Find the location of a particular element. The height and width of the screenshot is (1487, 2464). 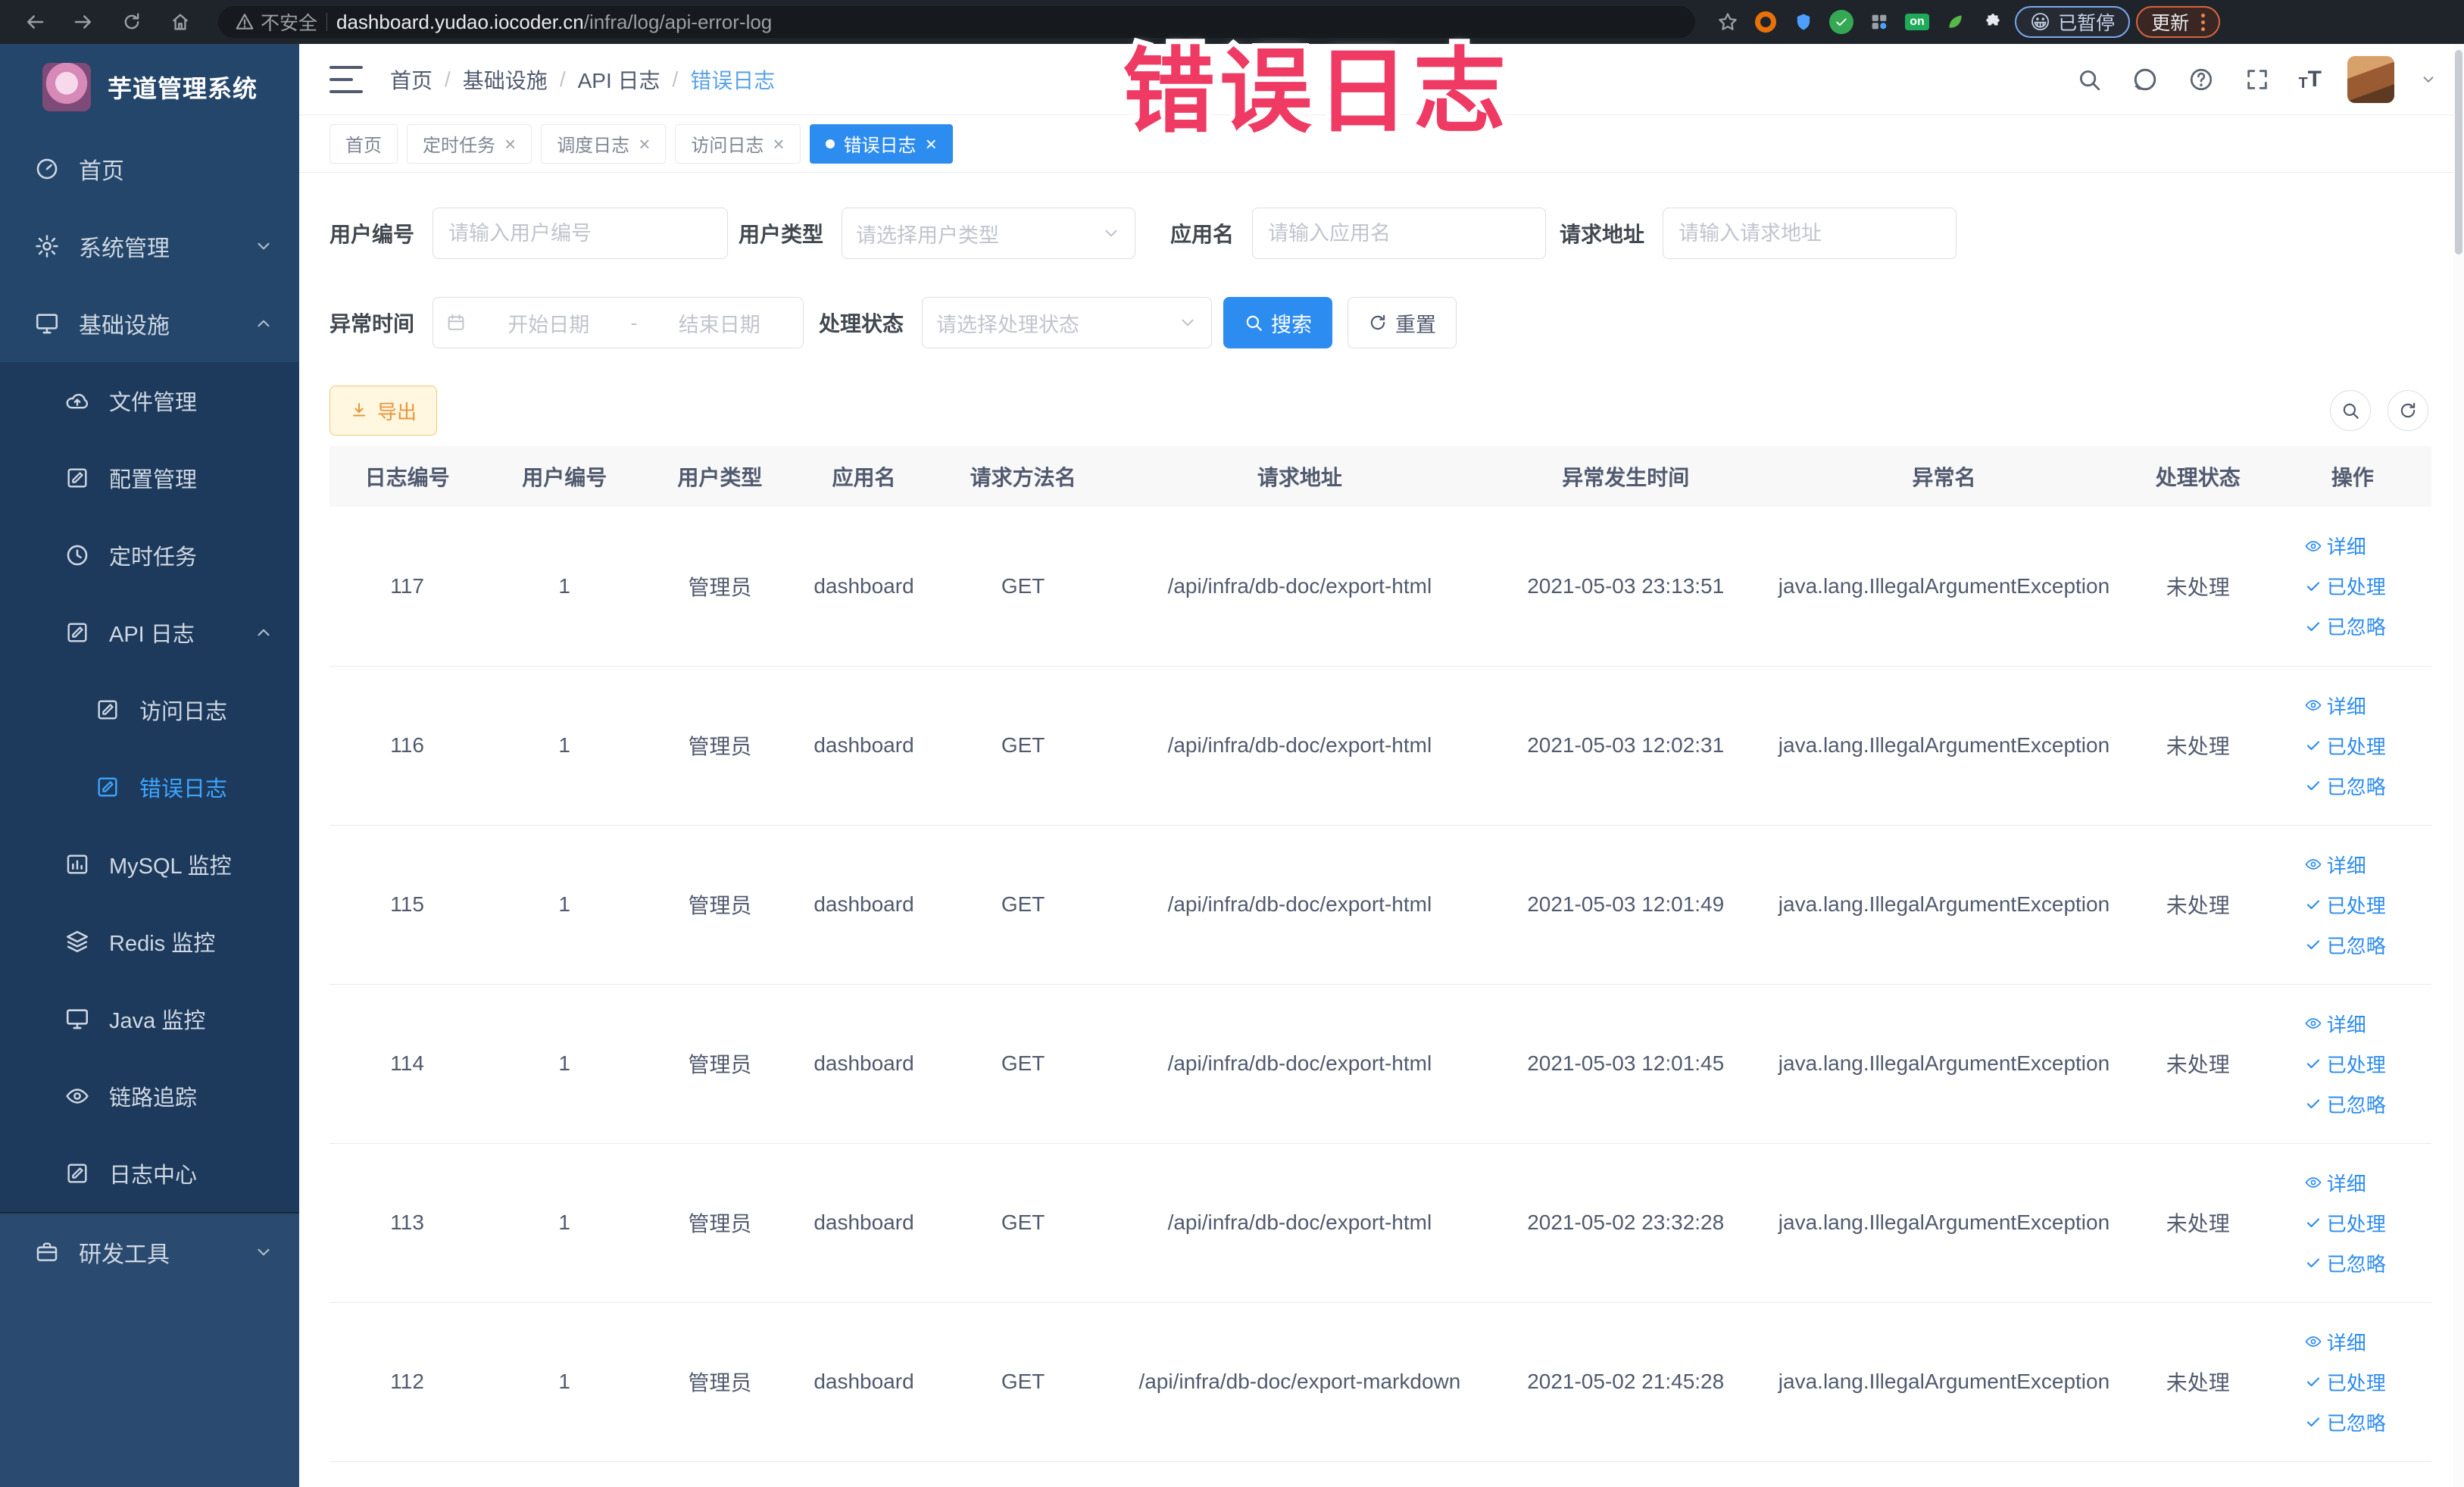

reset-button: 重置 is located at coordinates (1402, 322).